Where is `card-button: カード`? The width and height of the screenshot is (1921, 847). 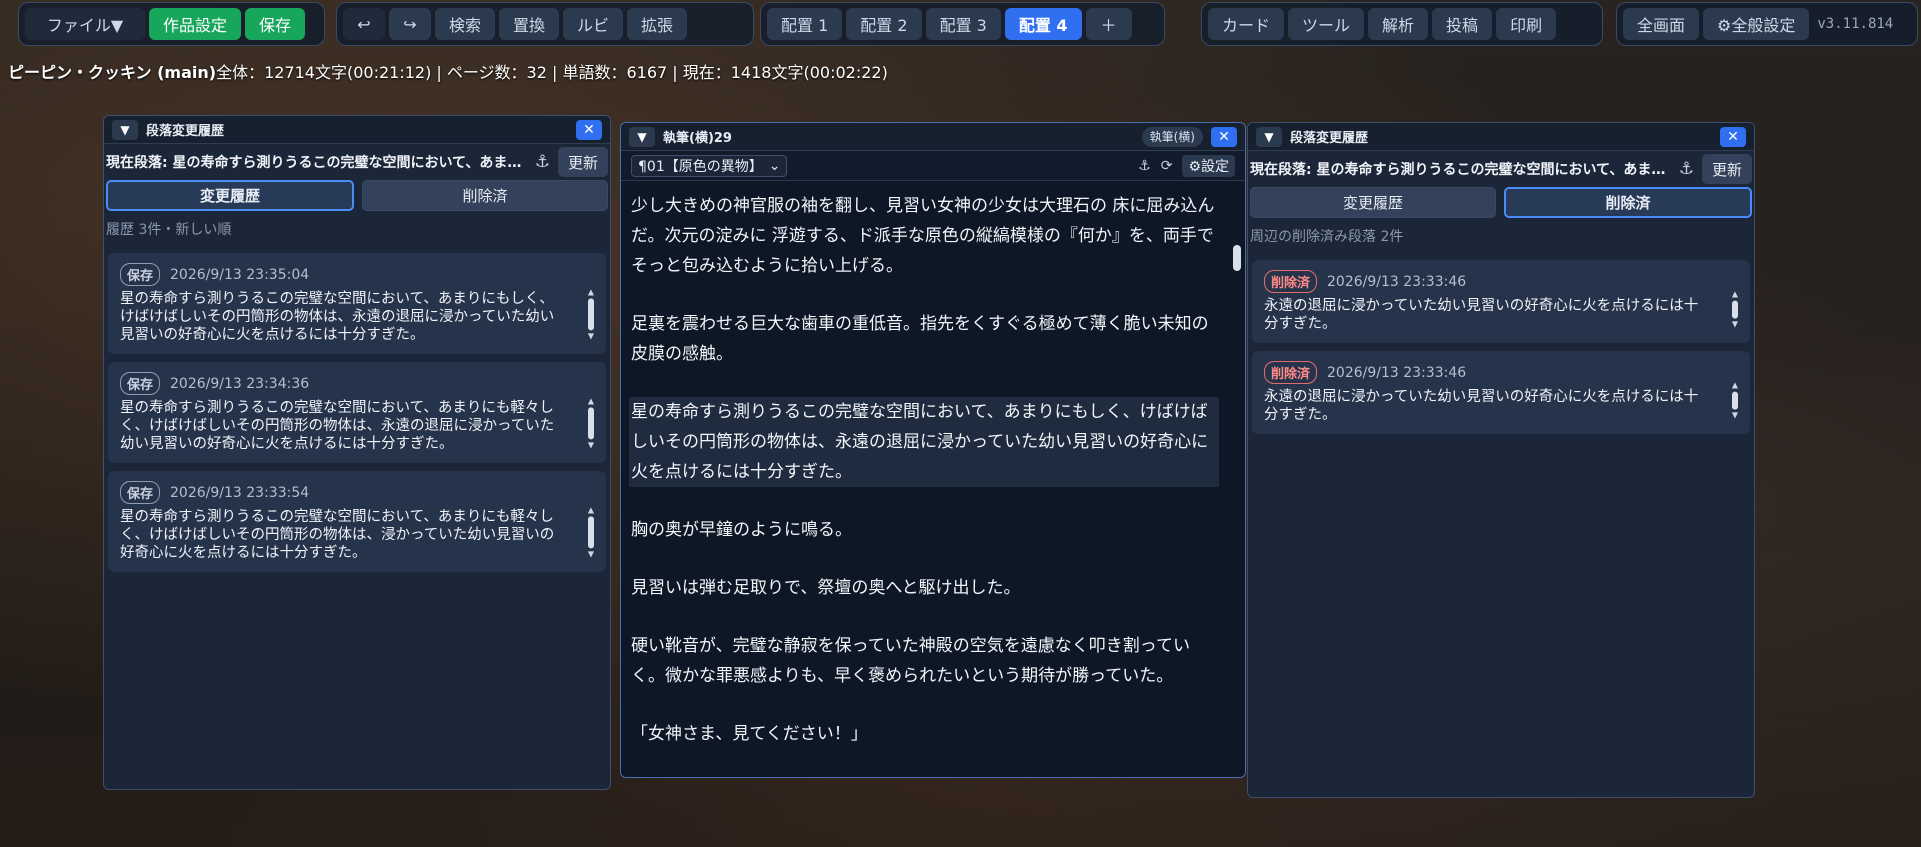
card-button: カード is located at coordinates (1246, 24).